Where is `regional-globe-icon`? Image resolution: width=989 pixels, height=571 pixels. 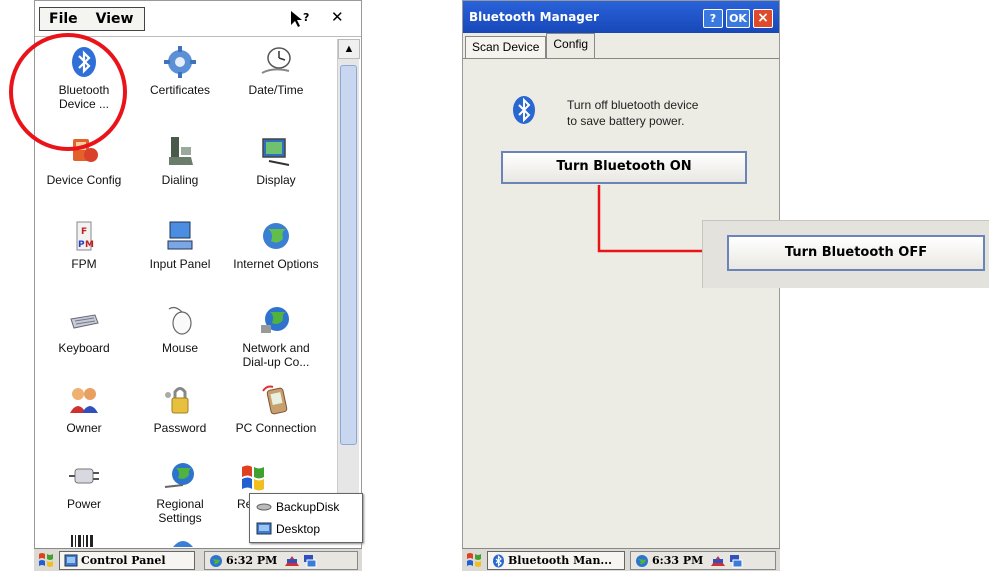 regional-globe-icon is located at coordinates (179, 475).